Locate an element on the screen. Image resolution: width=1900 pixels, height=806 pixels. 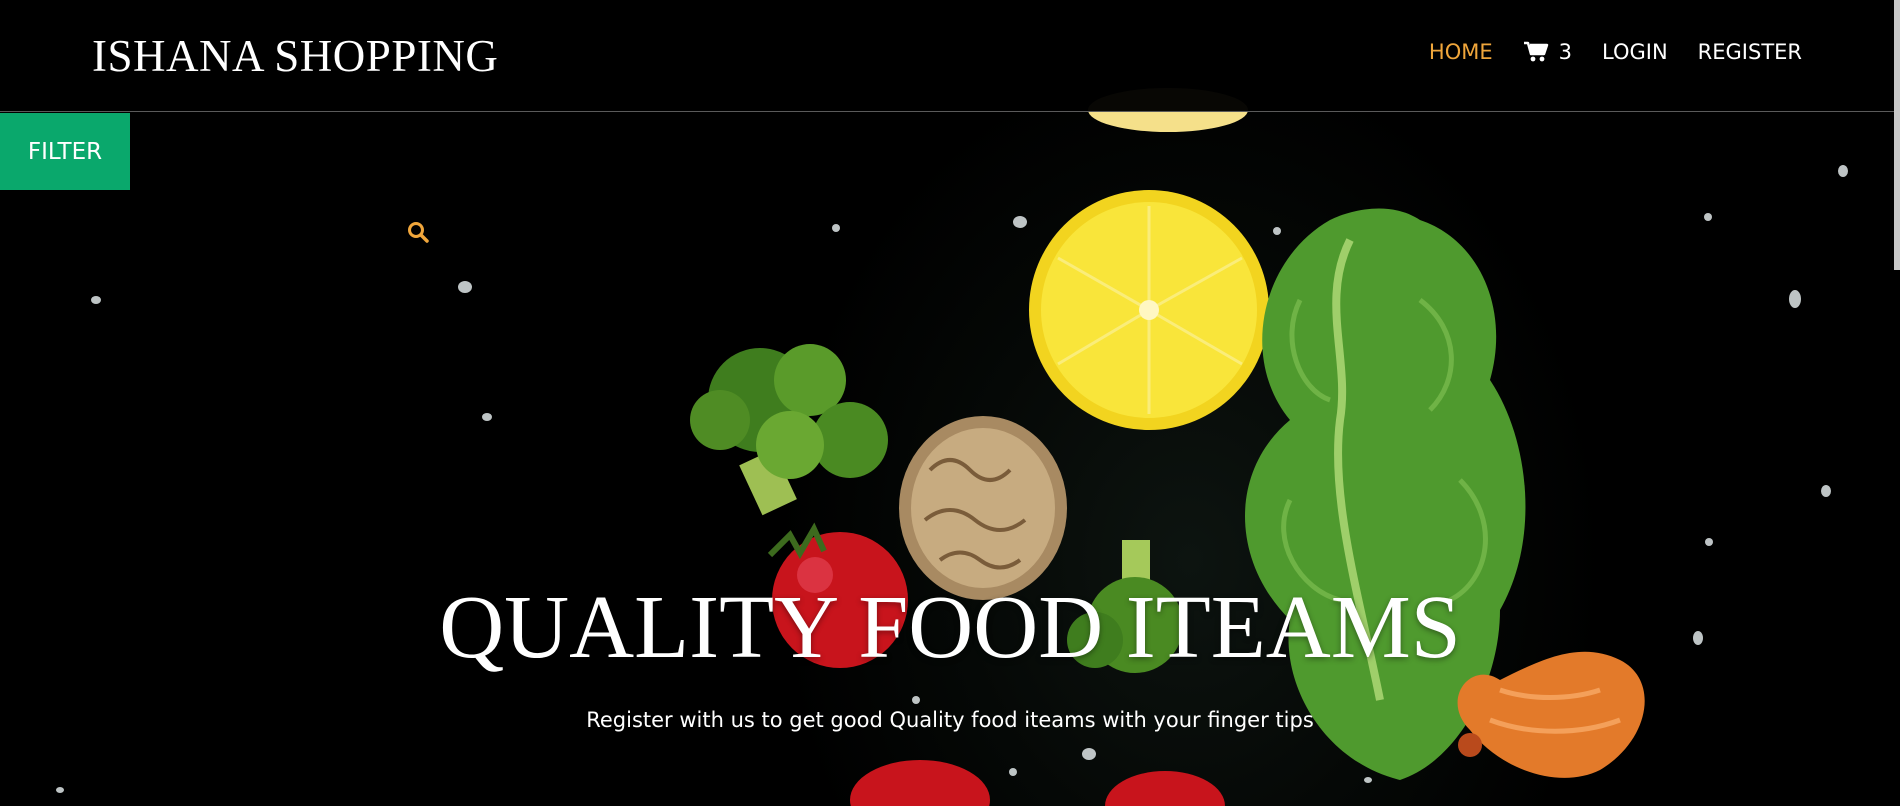
lemon is located at coordinates (1149, 310).